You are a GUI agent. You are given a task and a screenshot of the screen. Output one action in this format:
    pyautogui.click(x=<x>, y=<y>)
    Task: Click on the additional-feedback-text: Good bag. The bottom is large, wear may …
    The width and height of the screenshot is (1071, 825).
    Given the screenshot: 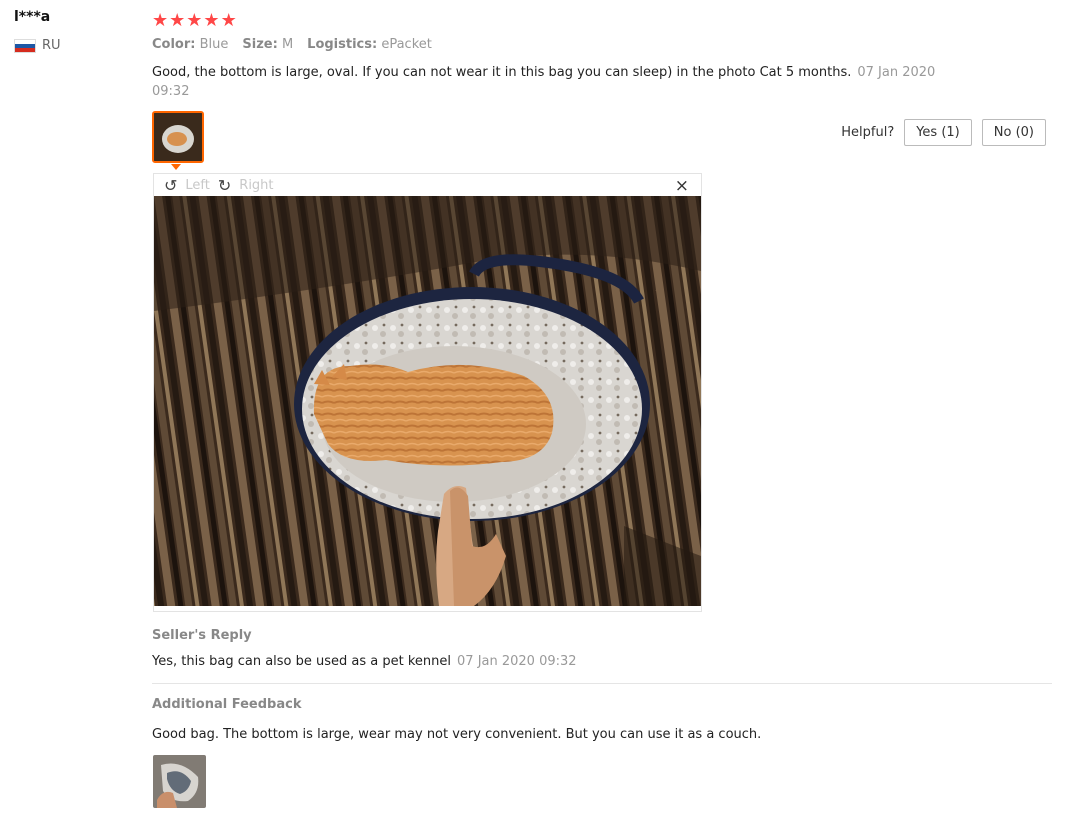 What is the action you would take?
    pyautogui.click(x=457, y=734)
    